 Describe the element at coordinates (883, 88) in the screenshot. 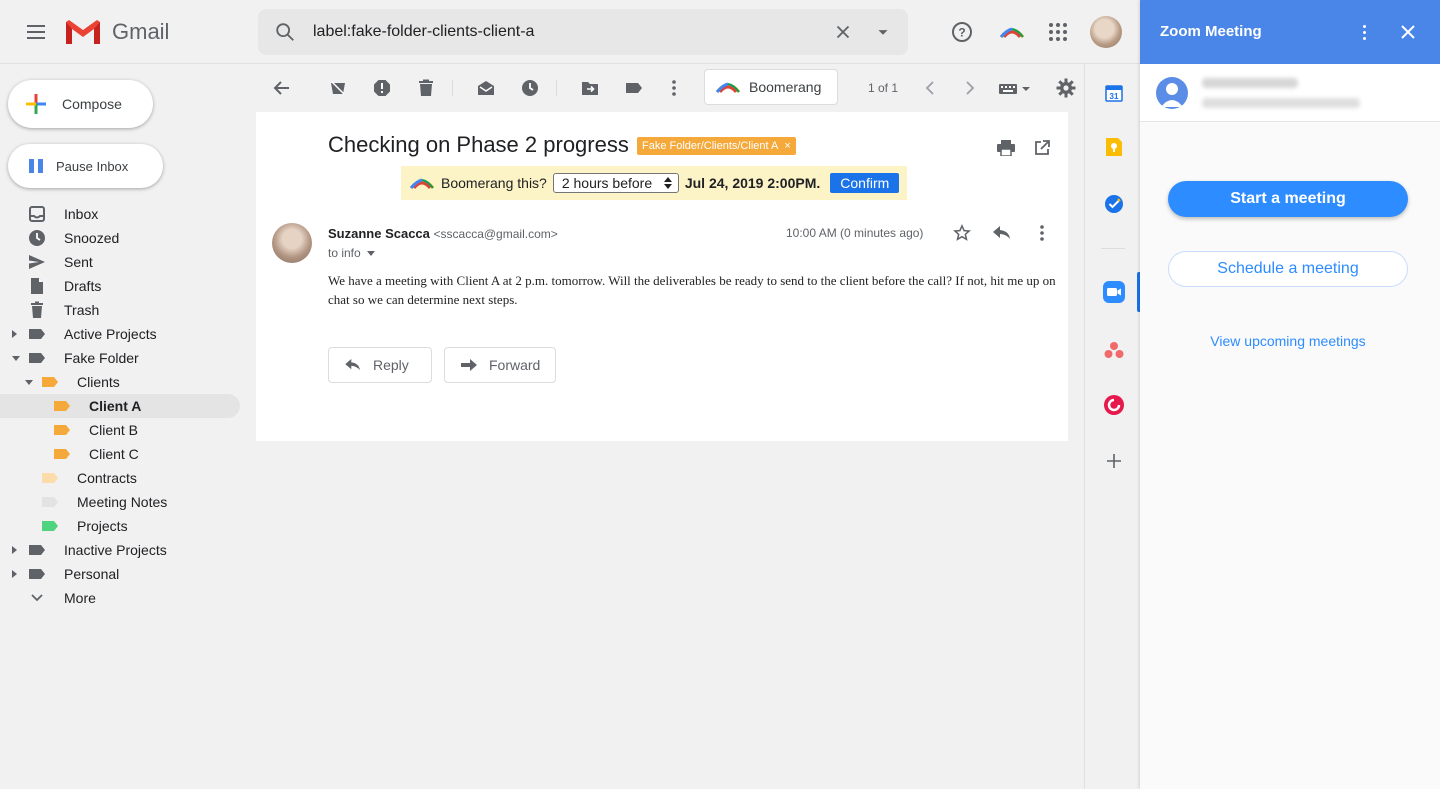

I see `pager-count: 1 of 1` at that location.